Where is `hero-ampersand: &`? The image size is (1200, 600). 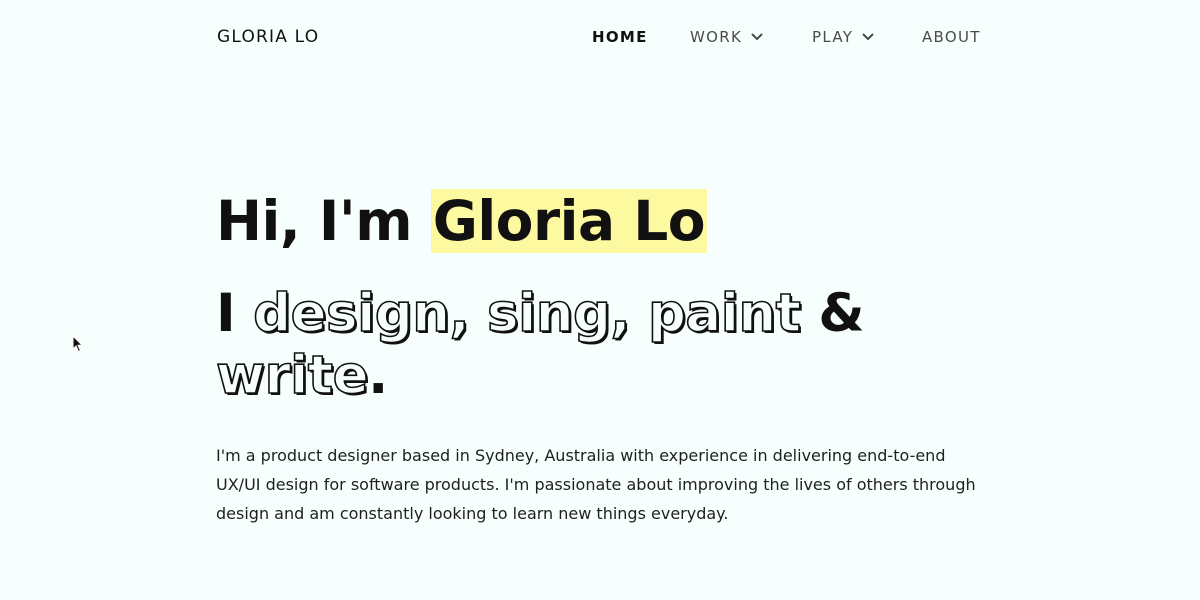 hero-ampersand: & is located at coordinates (832, 313).